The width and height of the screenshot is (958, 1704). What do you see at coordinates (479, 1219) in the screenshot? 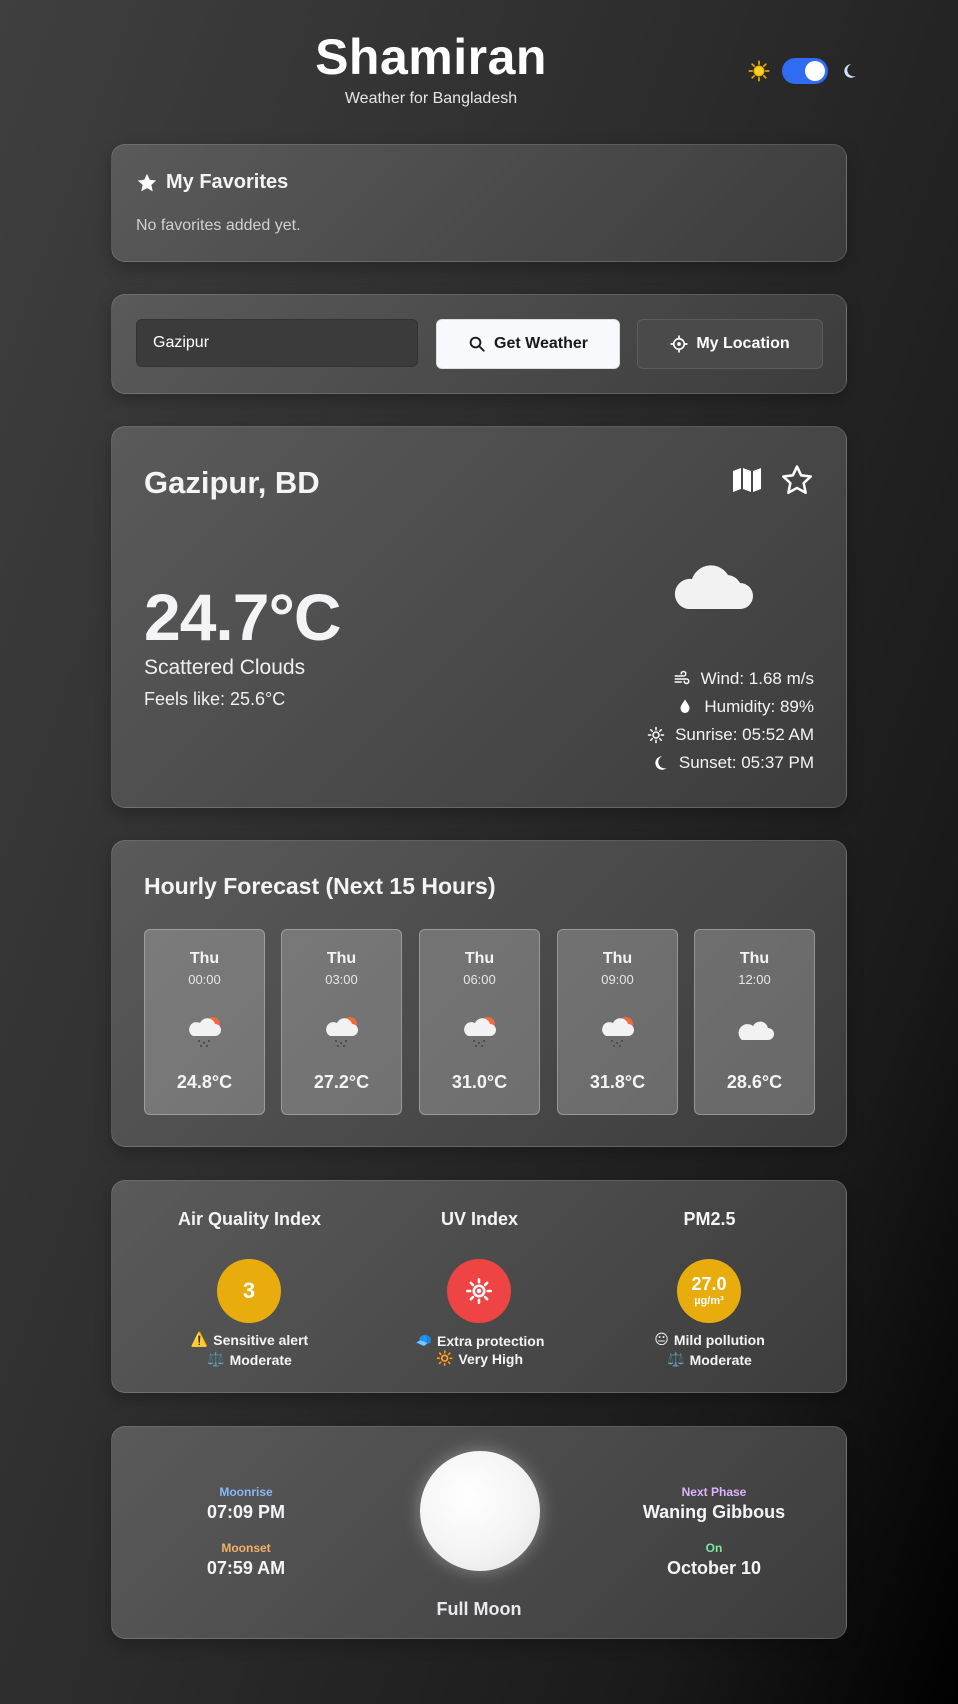
I see `uv-title: UV Index` at bounding box center [479, 1219].